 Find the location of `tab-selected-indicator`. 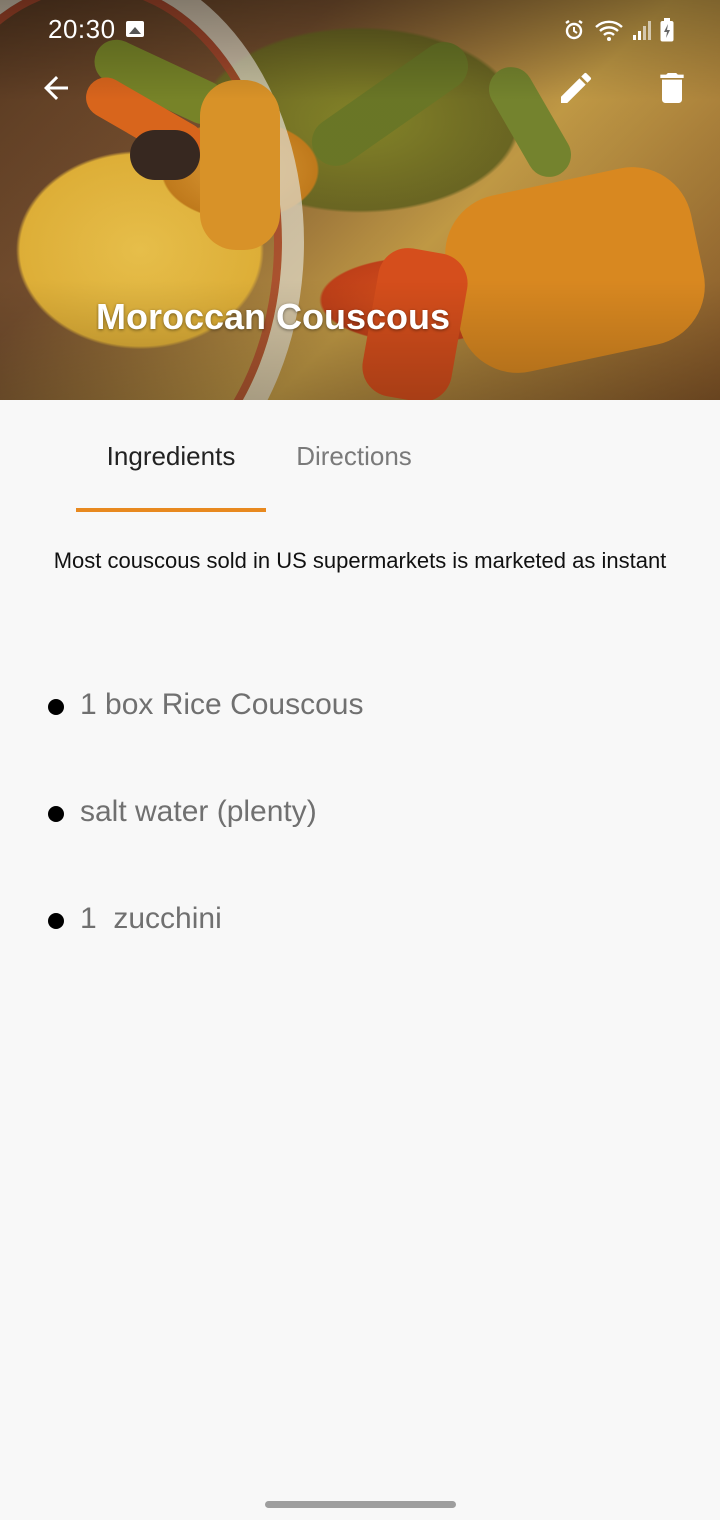

tab-selected-indicator is located at coordinates (171, 510).